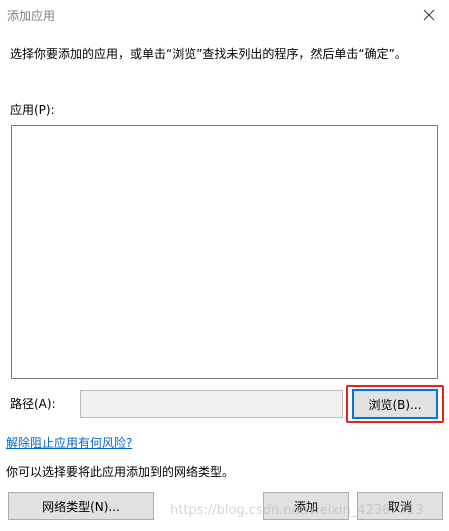 This screenshot has height=531, width=449. What do you see at coordinates (120, 472) in the screenshot?
I see `network-info-text: 你可以选择要将此应用添加到的网络类型。` at bounding box center [120, 472].